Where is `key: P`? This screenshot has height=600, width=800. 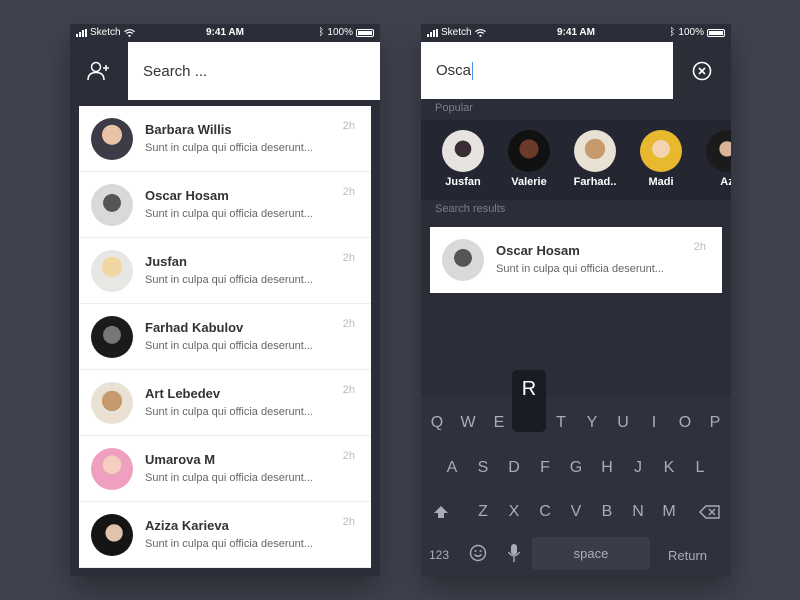 key: P is located at coordinates (715, 423).